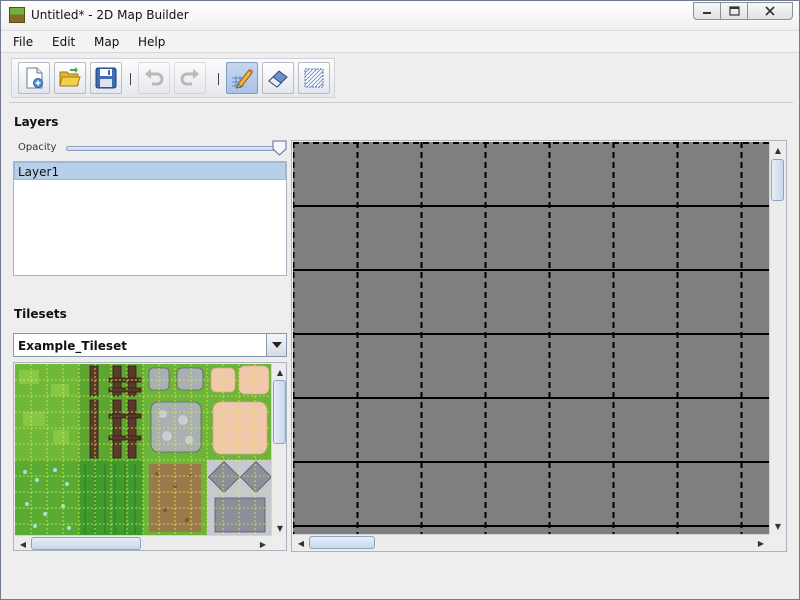 Image resolution: width=800 pixels, height=600 pixels. What do you see at coordinates (342, 542) in the screenshot?
I see `map-hscroll-thumb` at bounding box center [342, 542].